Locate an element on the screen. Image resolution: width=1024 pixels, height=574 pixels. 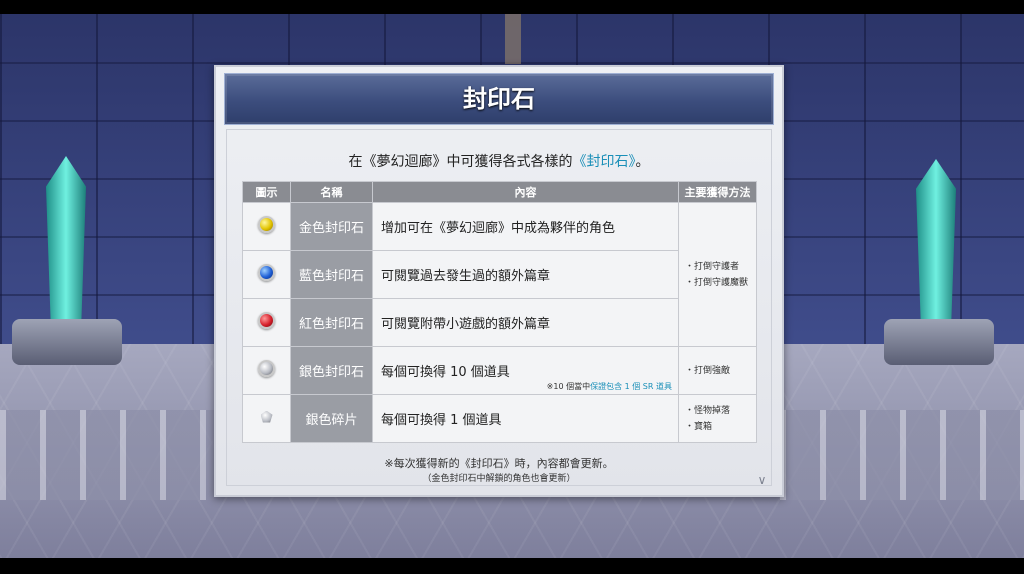
letterbox-bottom is located at coordinates (512, 566).